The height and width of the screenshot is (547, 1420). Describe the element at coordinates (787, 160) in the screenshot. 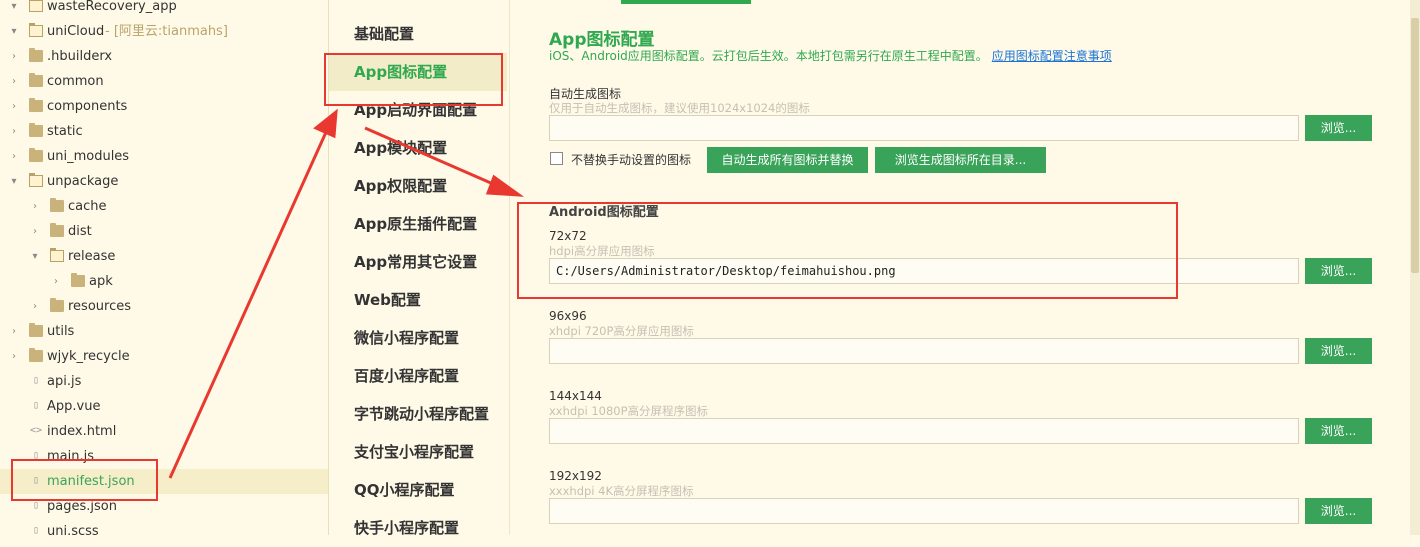

I see `generate-all-icons-button: 自动生成所有图标并替换` at that location.